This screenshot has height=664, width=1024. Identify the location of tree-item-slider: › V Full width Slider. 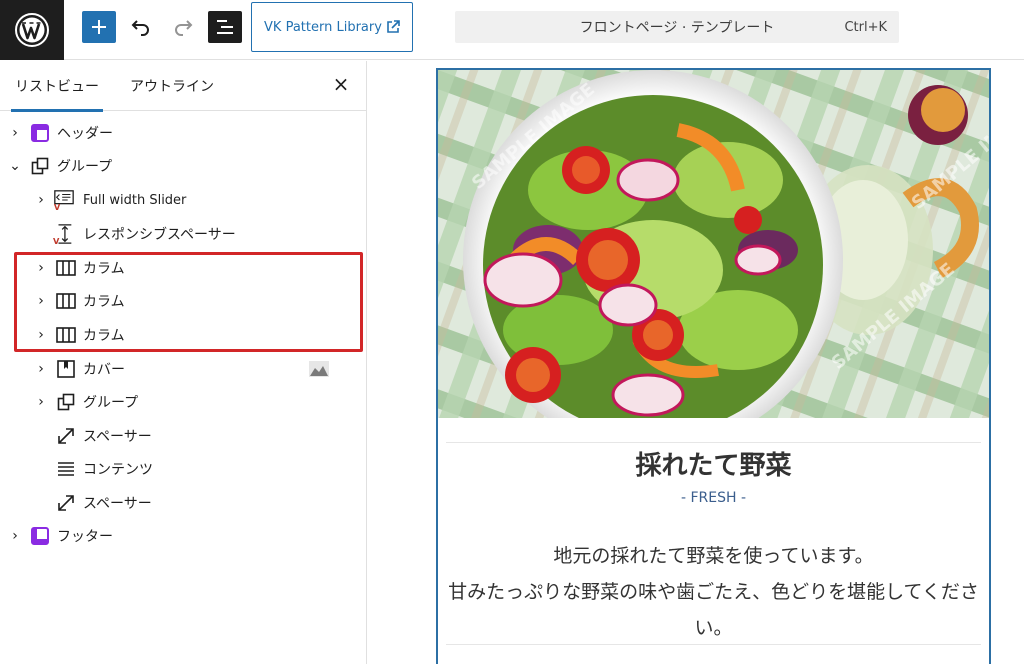
(183, 200).